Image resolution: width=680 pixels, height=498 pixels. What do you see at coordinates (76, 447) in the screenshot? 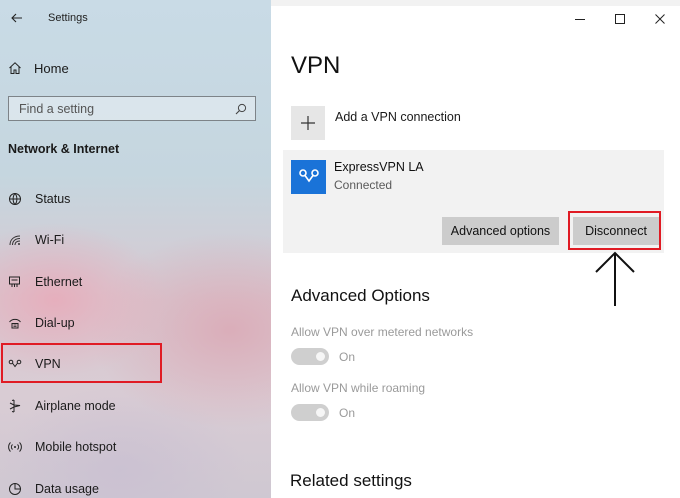
I see `sidebar-item-label: Mobile hotspot` at bounding box center [76, 447].